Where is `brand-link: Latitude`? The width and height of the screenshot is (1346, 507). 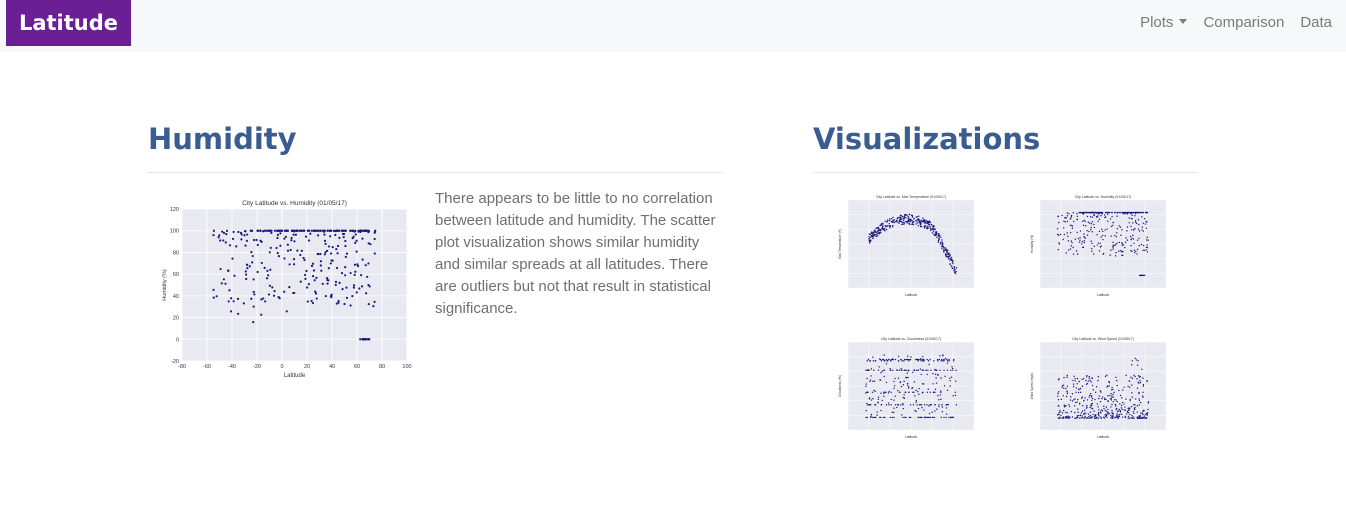 brand-link: Latitude is located at coordinates (68, 23).